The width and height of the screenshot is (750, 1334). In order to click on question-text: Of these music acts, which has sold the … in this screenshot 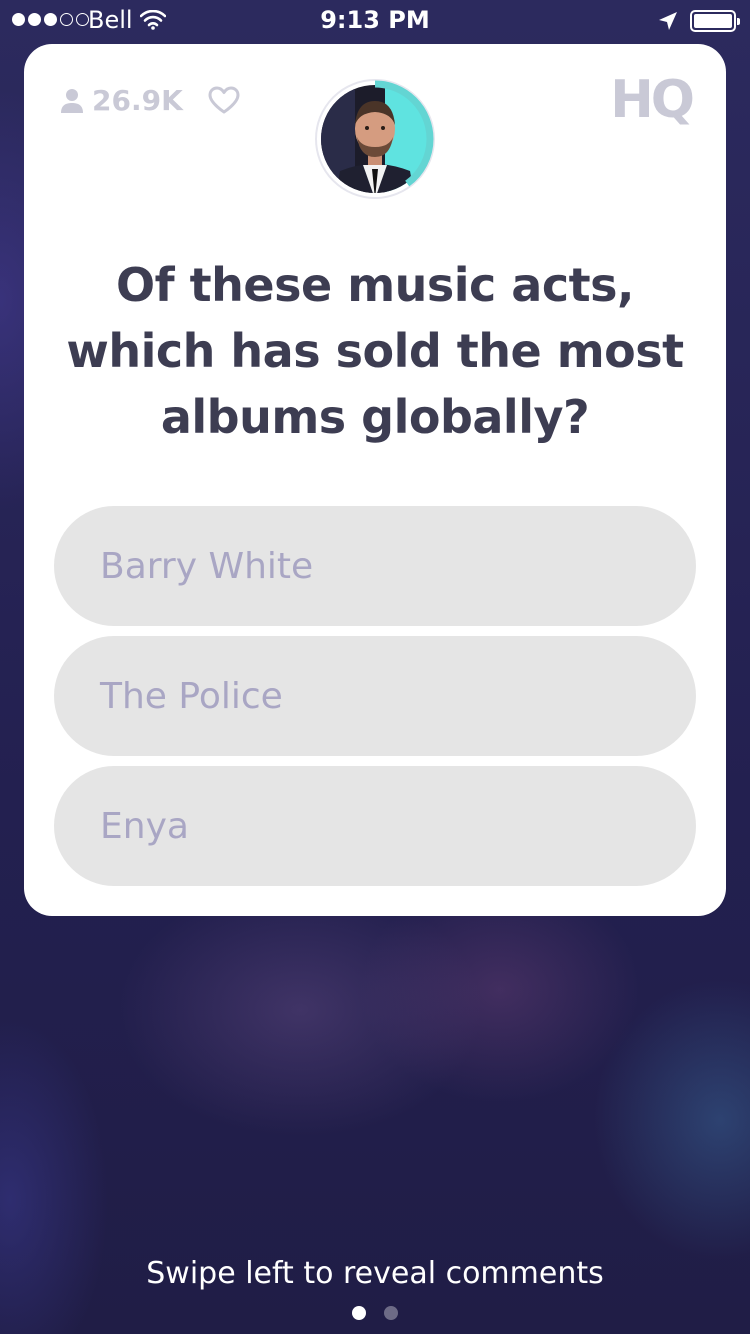, I will do `click(375, 351)`.